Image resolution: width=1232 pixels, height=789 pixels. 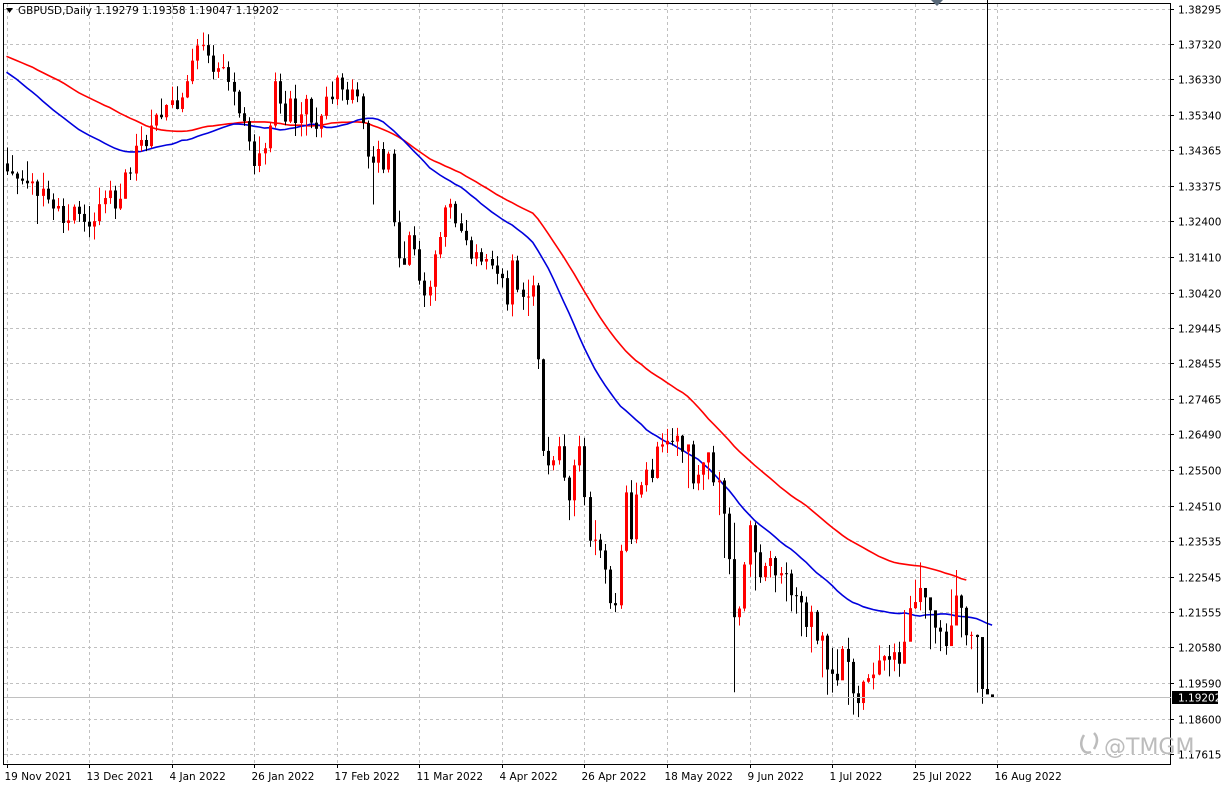 What do you see at coordinates (1199, 81) in the screenshot?
I see `y-tick-label: 1.36330` at bounding box center [1199, 81].